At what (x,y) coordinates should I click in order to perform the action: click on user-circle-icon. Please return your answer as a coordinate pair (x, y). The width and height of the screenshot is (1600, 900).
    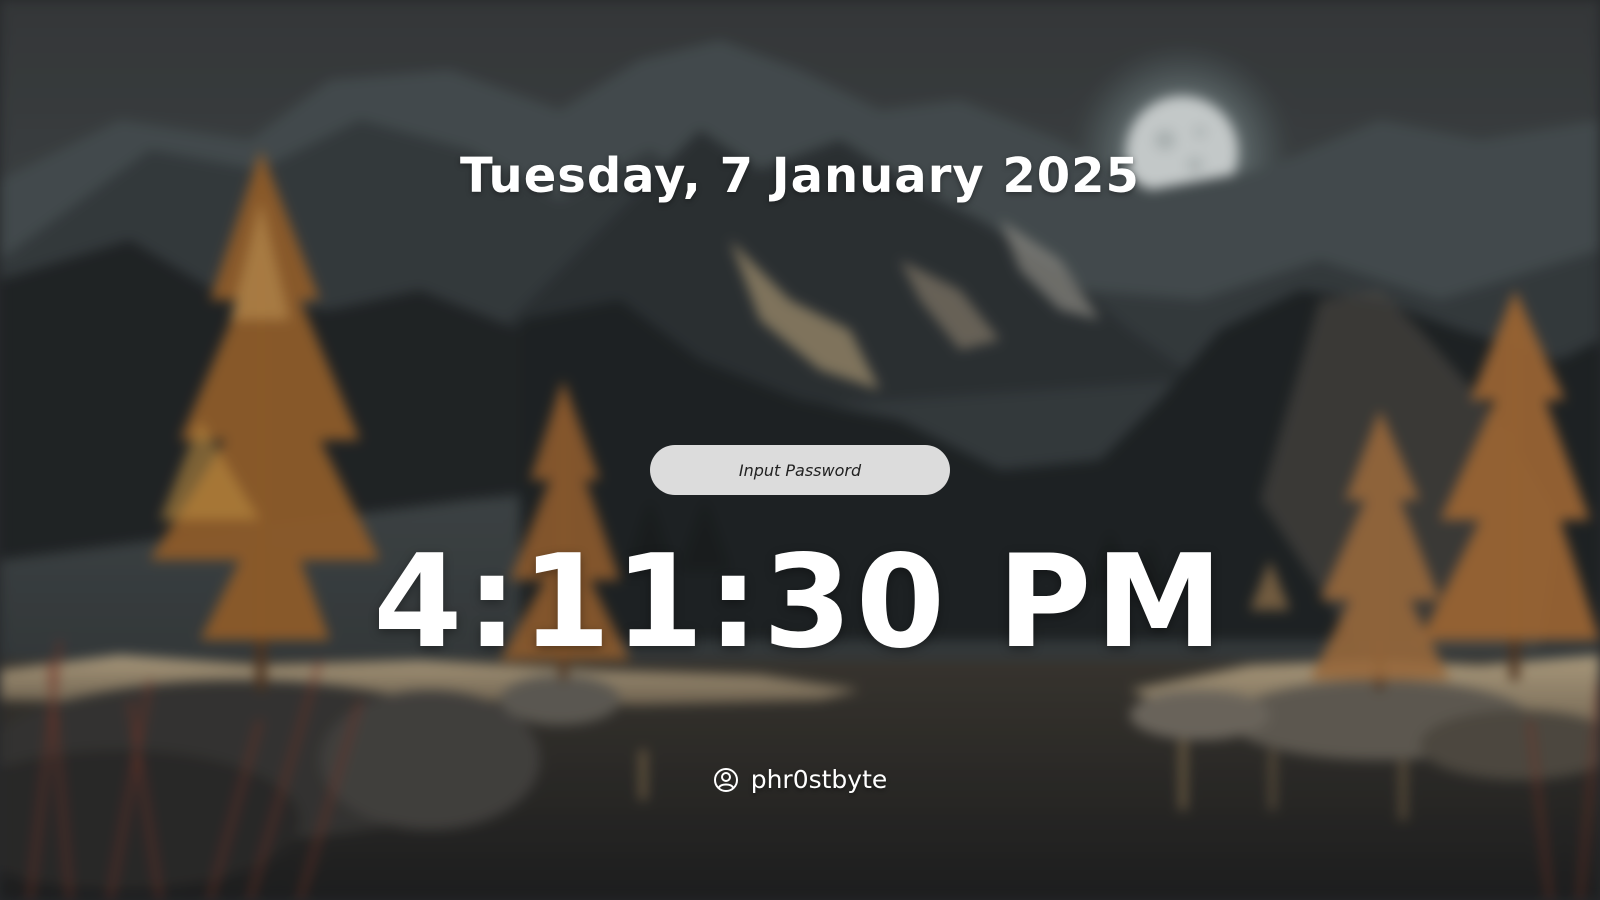
    Looking at the image, I should click on (726, 780).